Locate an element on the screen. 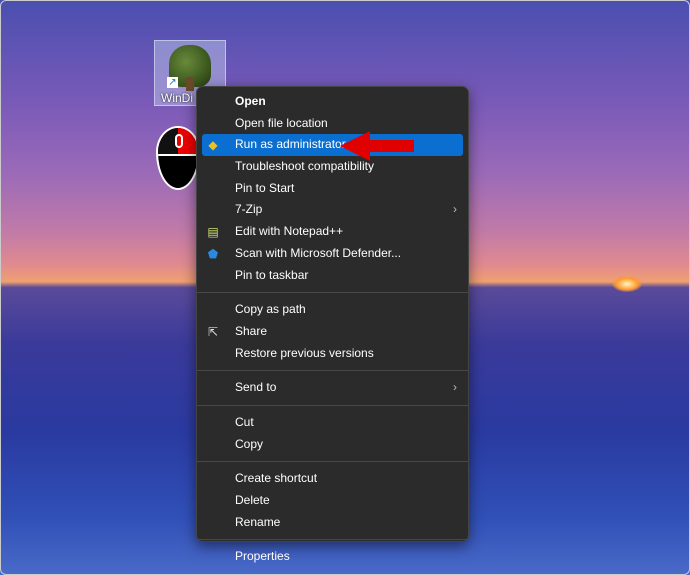 Image resolution: width=690 pixels, height=575 pixels. uac-shield-icon: ◆ is located at coordinates (213, 145).